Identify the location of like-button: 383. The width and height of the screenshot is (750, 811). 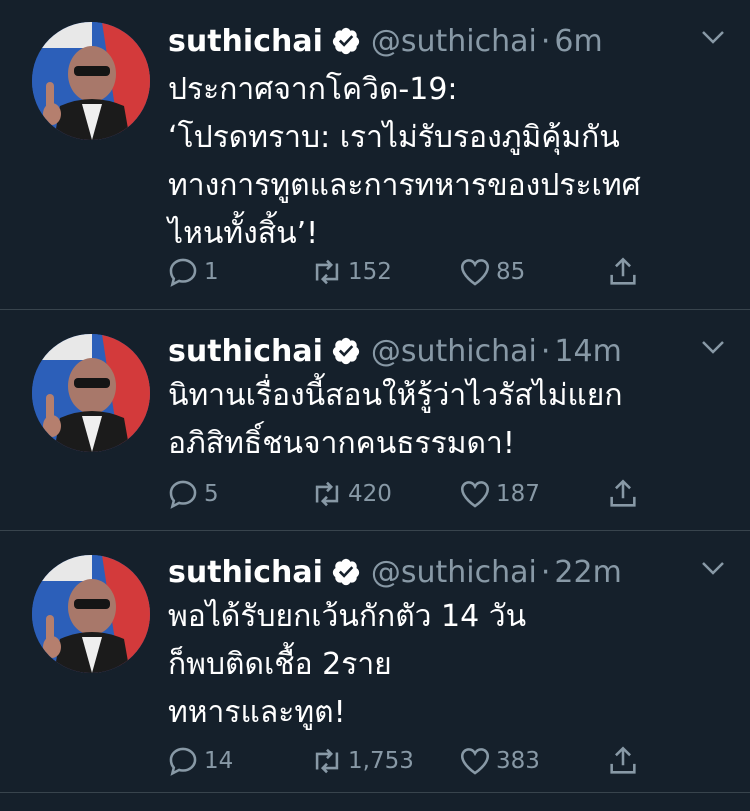
(499, 761).